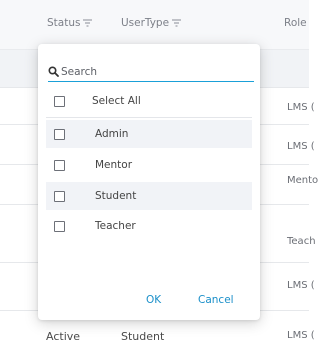 This screenshot has width=320, height=349. What do you see at coordinates (64, 23) in the screenshot?
I see `column-header-label: Status` at bounding box center [64, 23].